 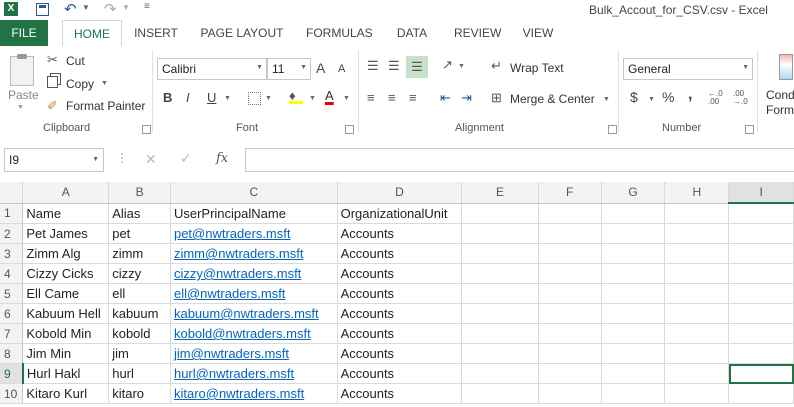 What do you see at coordinates (105, 106) in the screenshot?
I see `format-painter-button: Format Painter` at bounding box center [105, 106].